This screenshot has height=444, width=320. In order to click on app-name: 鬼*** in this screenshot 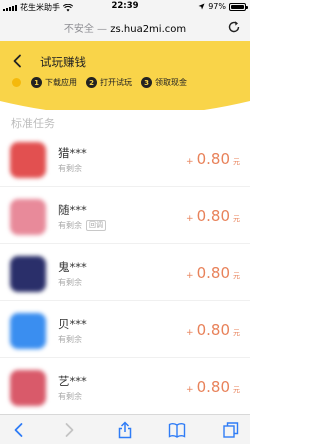, I will do `click(72, 267)`.